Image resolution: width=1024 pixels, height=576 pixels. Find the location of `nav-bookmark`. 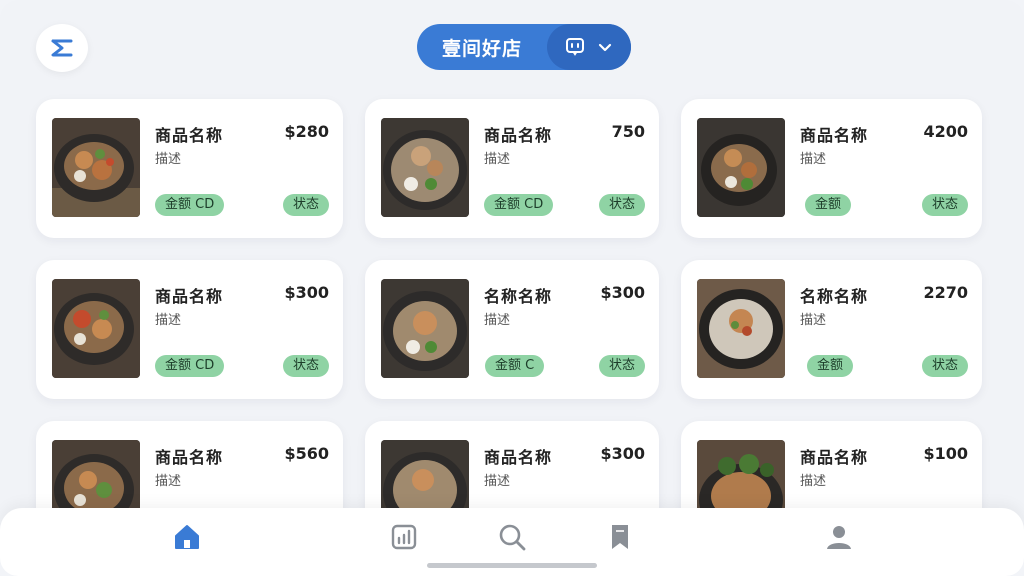

nav-bookmark is located at coordinates (620, 537).